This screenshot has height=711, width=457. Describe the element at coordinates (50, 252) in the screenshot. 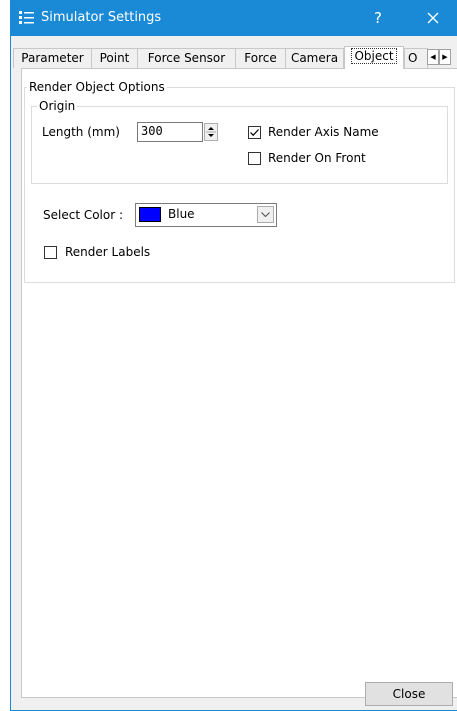

I see `render-labels-checkbox` at that location.